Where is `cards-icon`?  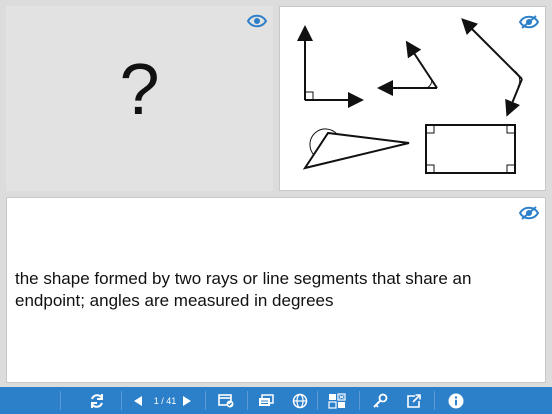
cards-icon is located at coordinates (266, 399).